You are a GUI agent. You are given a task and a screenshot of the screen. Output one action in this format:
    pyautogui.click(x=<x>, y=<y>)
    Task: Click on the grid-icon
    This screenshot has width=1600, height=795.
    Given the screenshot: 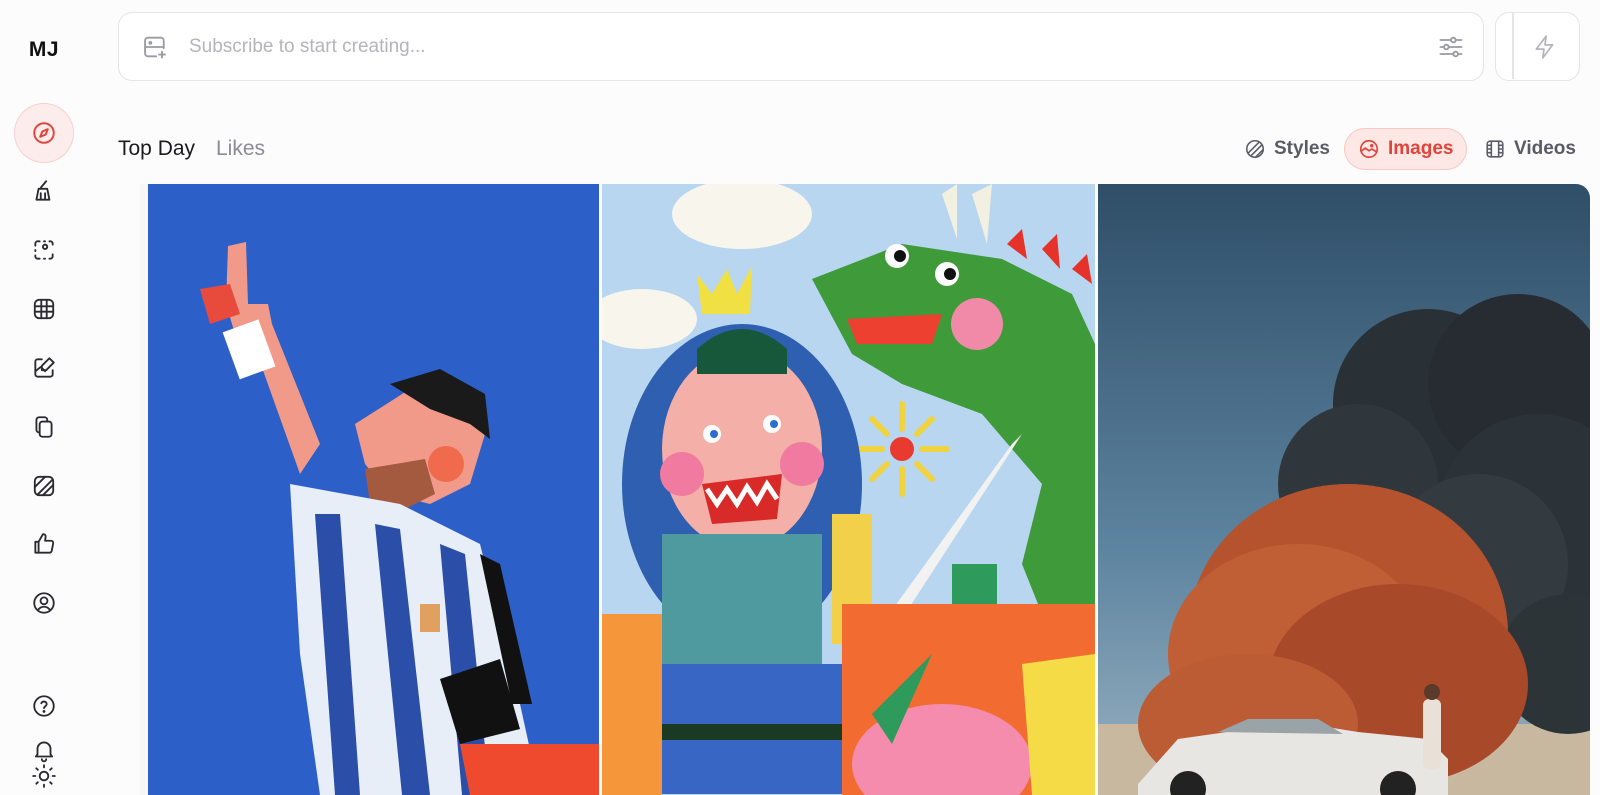 What is the action you would take?
    pyautogui.click(x=44, y=309)
    